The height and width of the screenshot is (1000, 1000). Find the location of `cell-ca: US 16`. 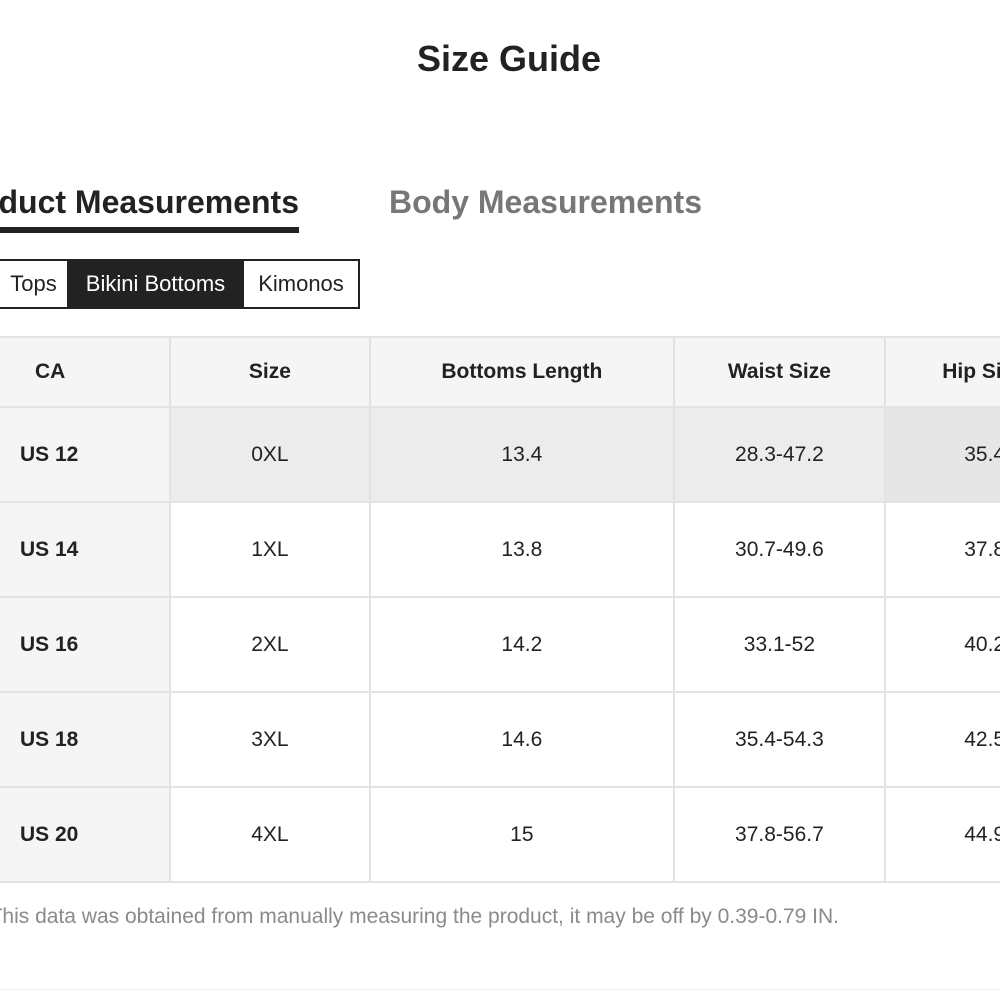

cell-ca: US 16 is located at coordinates (85, 644).